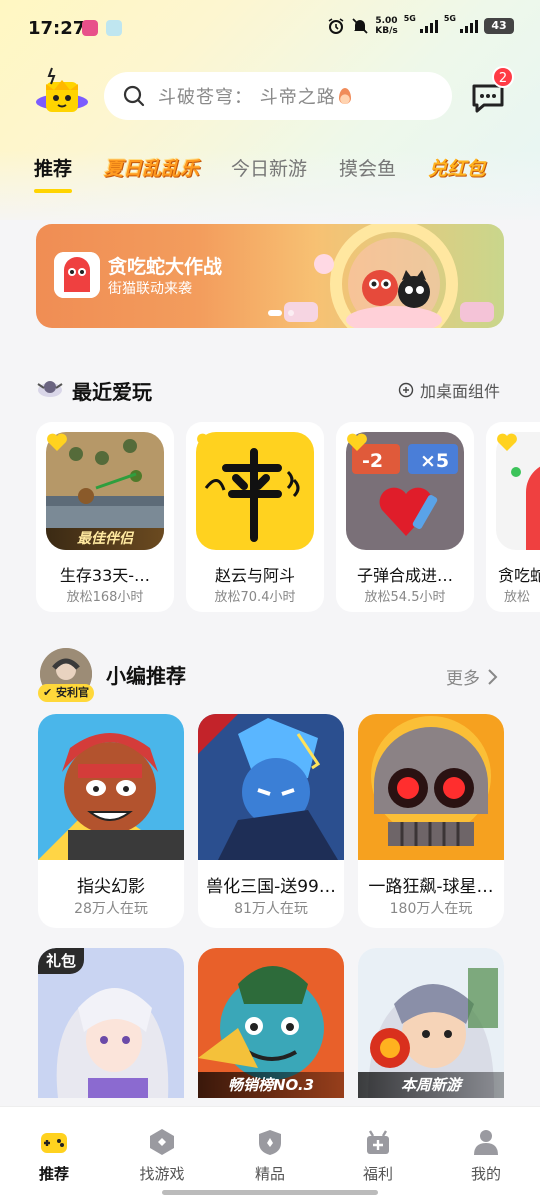 The width and height of the screenshot is (540, 1200). I want to click on app-logo, so click(62, 94).